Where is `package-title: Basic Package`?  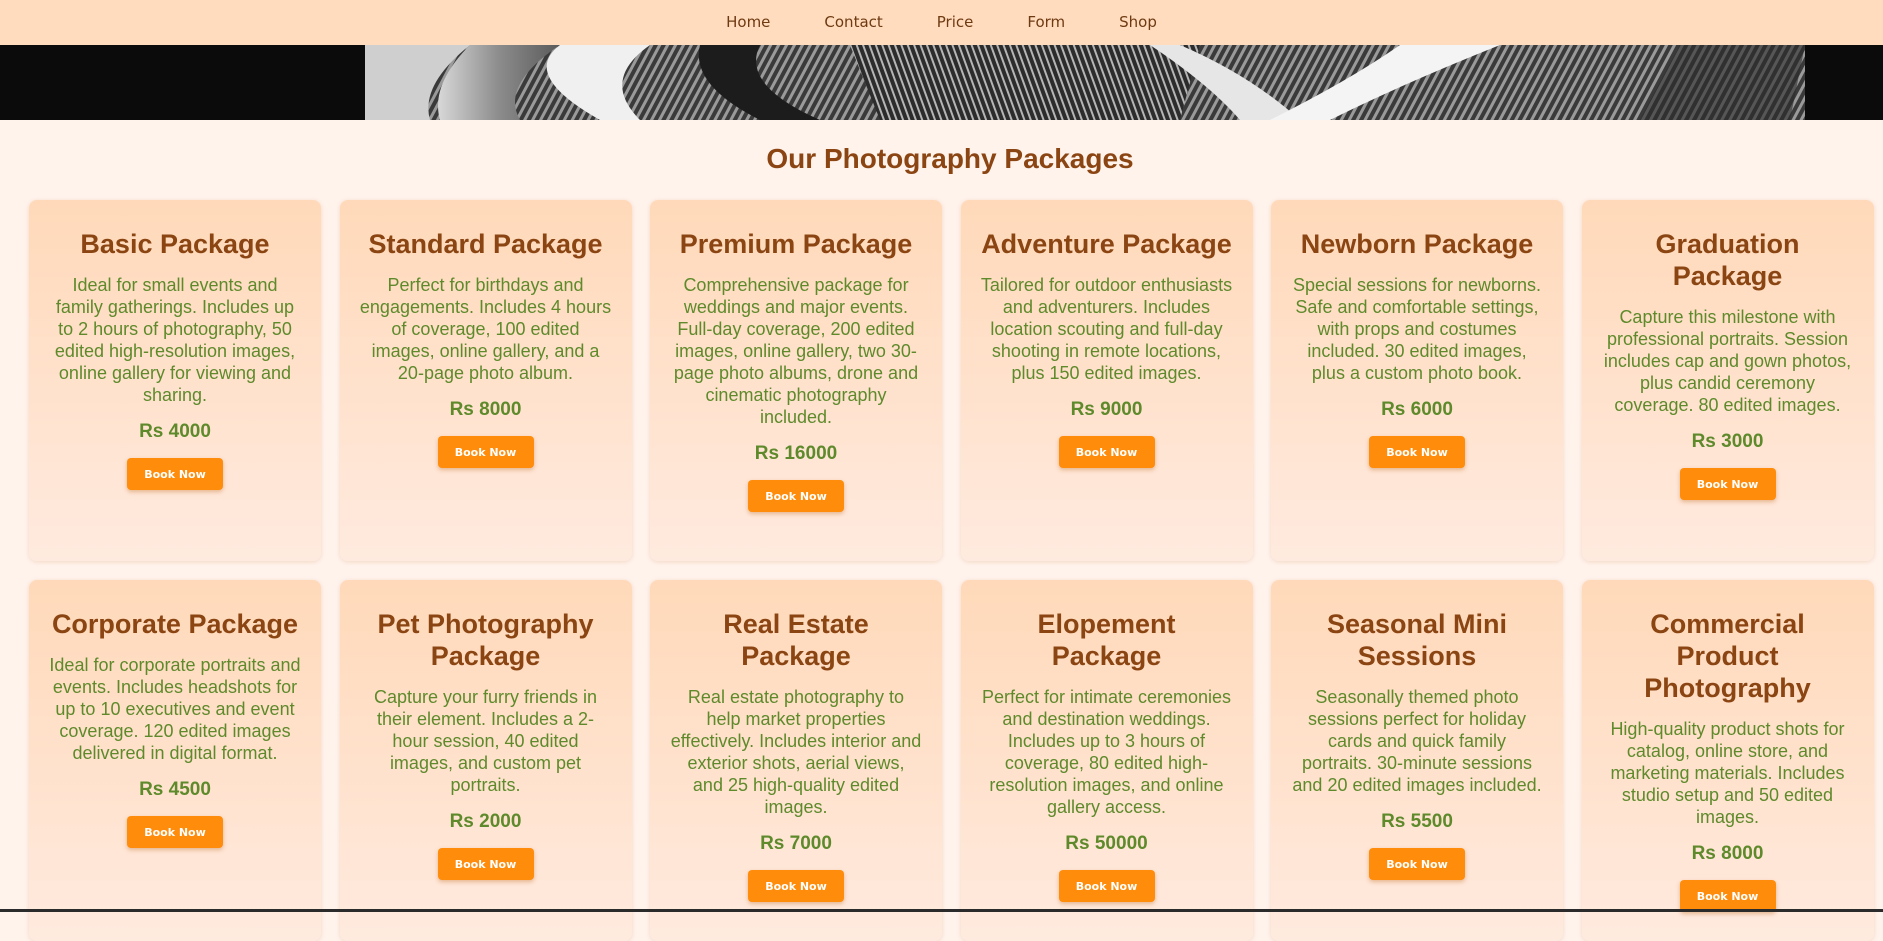
package-title: Basic Package is located at coordinates (175, 244).